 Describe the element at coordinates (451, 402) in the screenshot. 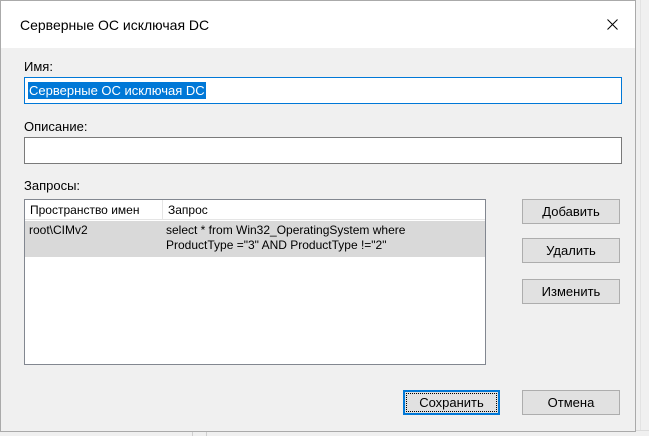

I see `save-button: Сохранить` at that location.